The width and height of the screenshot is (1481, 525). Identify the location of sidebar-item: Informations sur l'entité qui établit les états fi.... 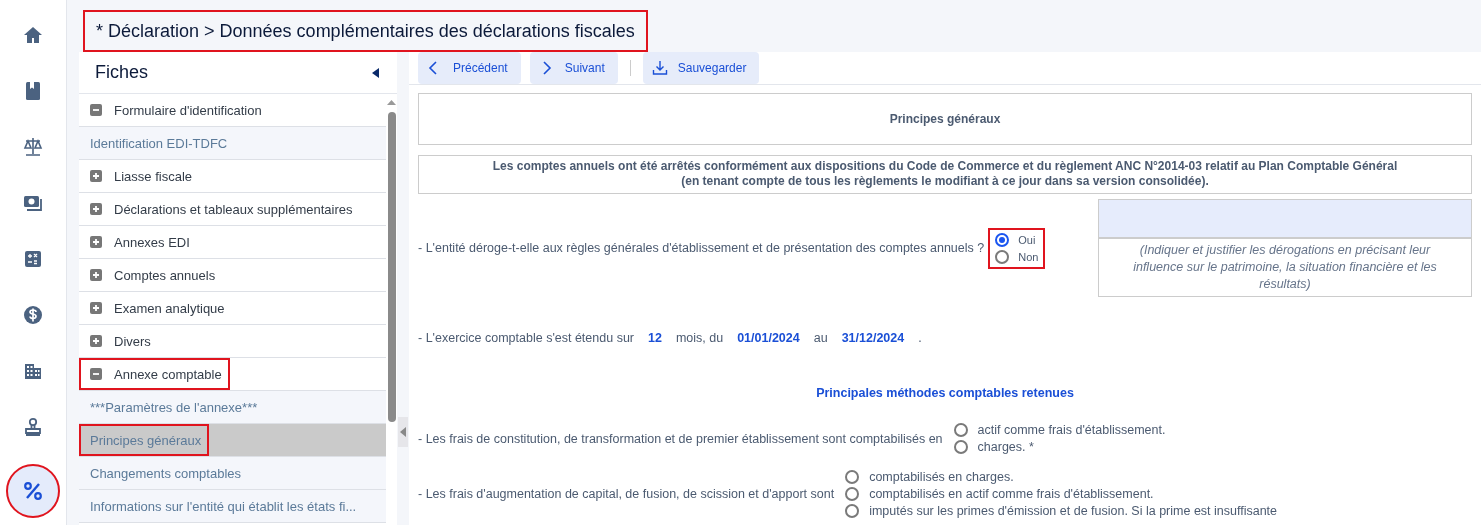
(232, 506).